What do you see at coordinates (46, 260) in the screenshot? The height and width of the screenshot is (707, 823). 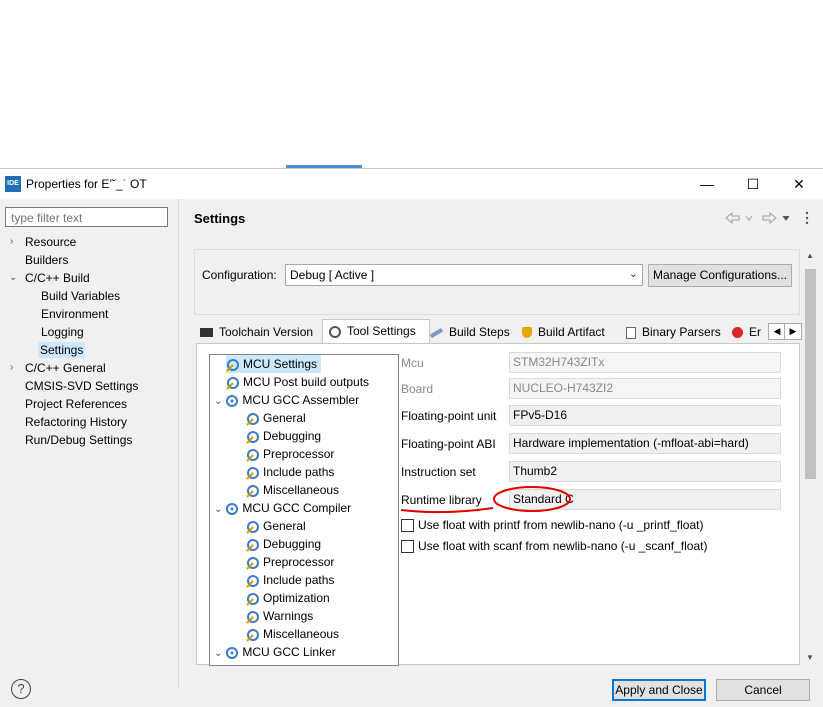 I see `sidebar-item-builders: Builders` at bounding box center [46, 260].